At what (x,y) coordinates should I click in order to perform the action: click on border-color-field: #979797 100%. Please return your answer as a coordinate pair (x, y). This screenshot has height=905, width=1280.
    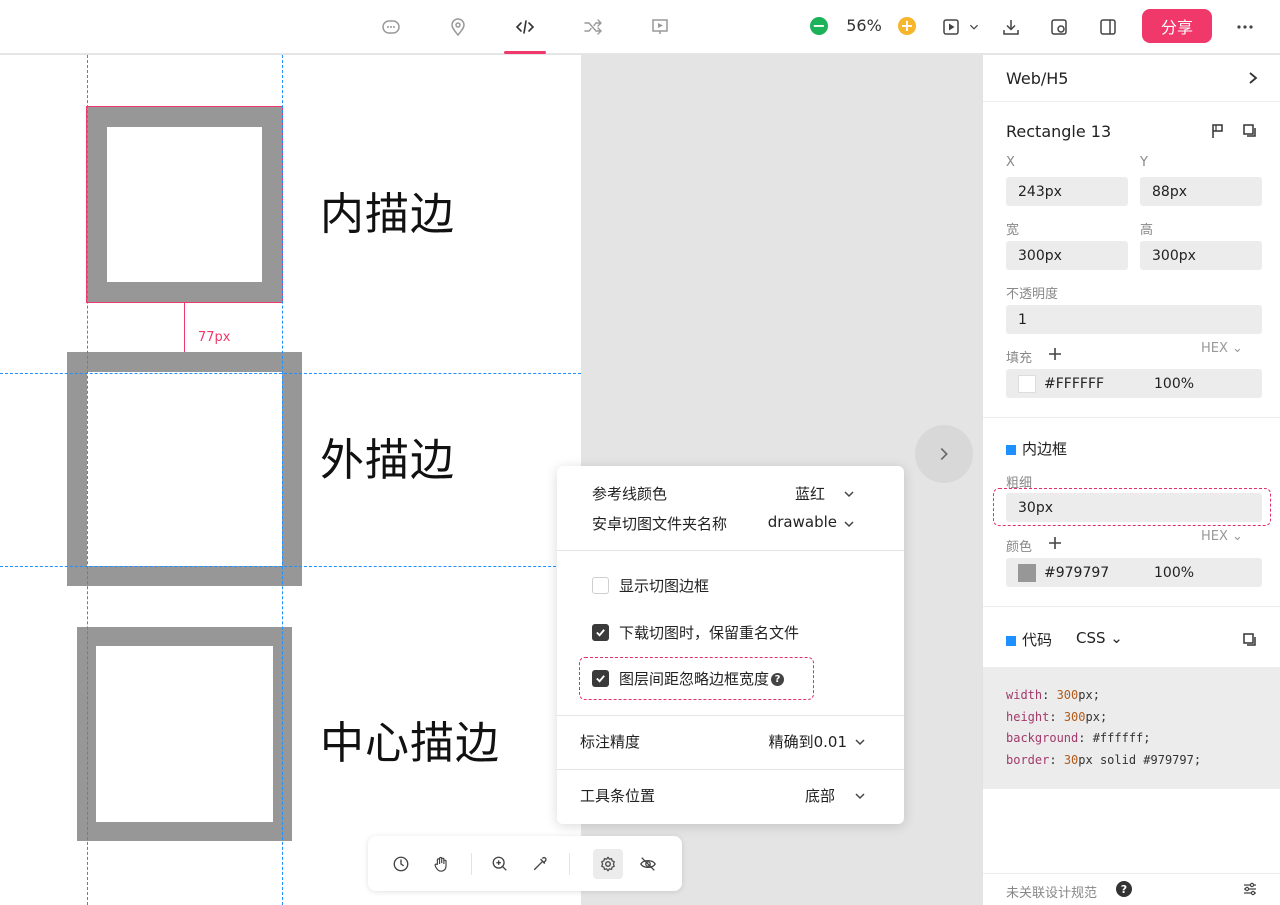
    Looking at the image, I should click on (1134, 572).